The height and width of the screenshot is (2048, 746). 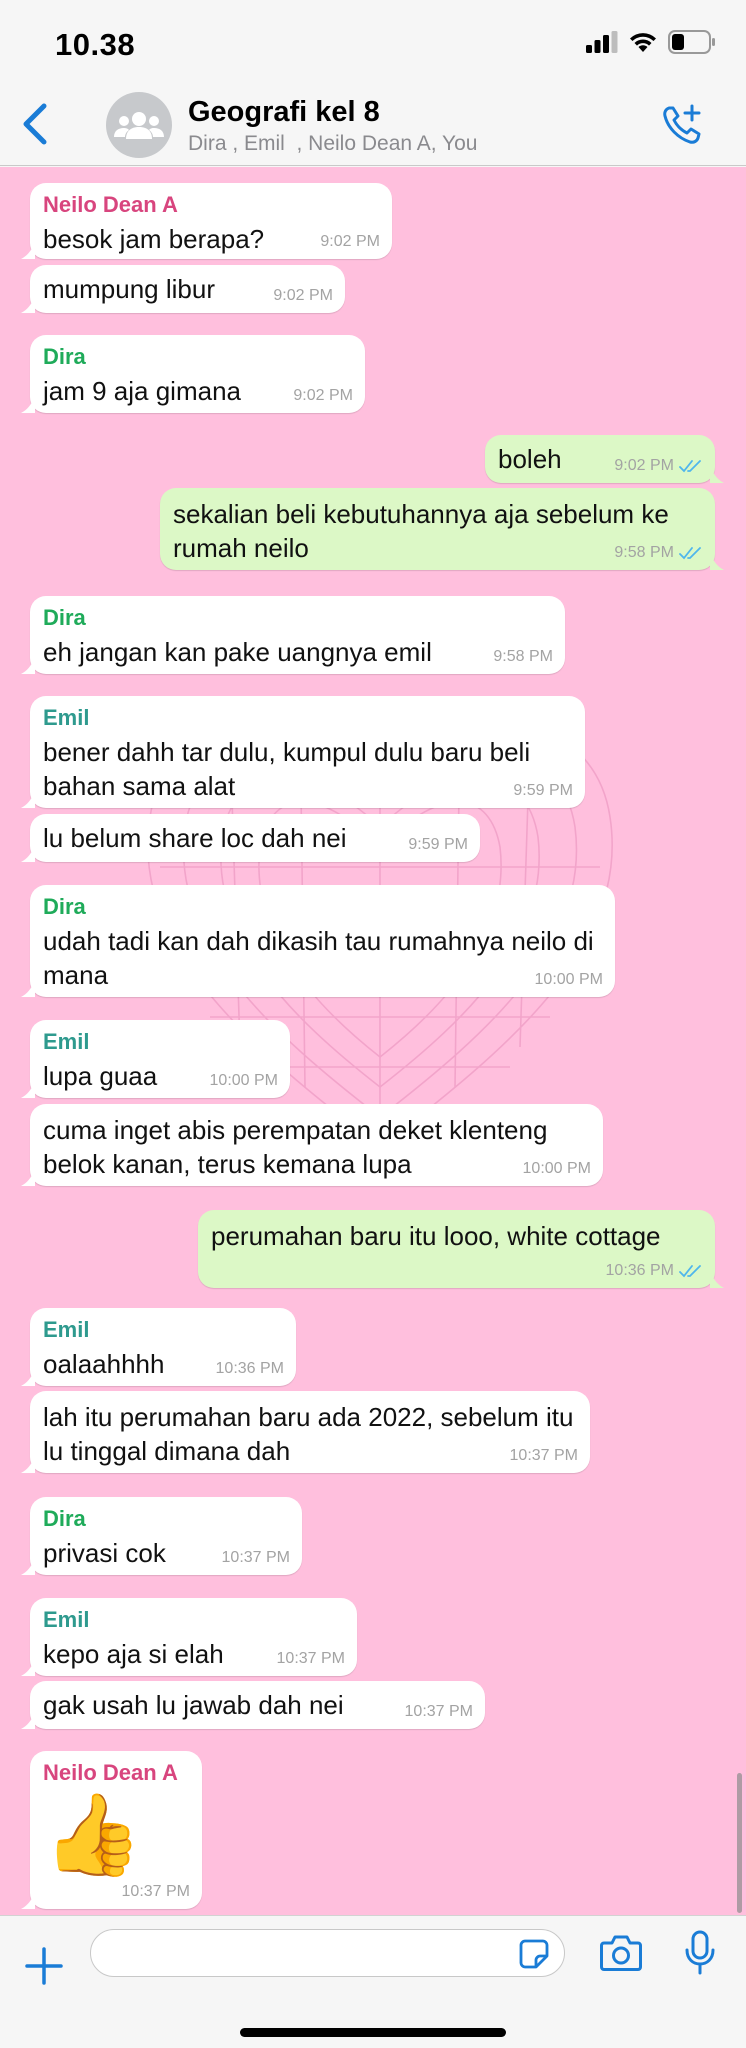 I want to click on add-call-button, so click(x=683, y=125).